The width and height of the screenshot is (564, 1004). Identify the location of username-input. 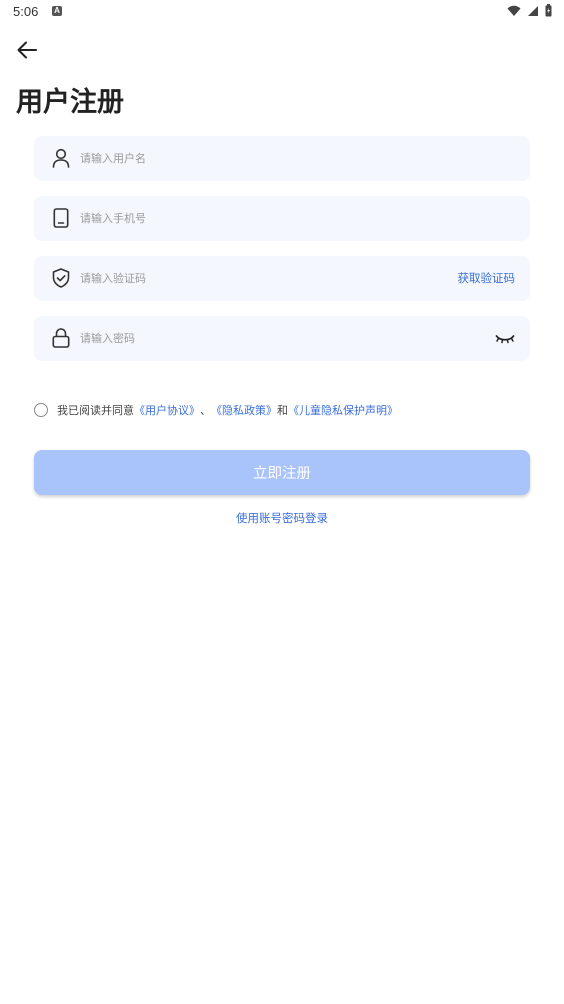
(260, 158).